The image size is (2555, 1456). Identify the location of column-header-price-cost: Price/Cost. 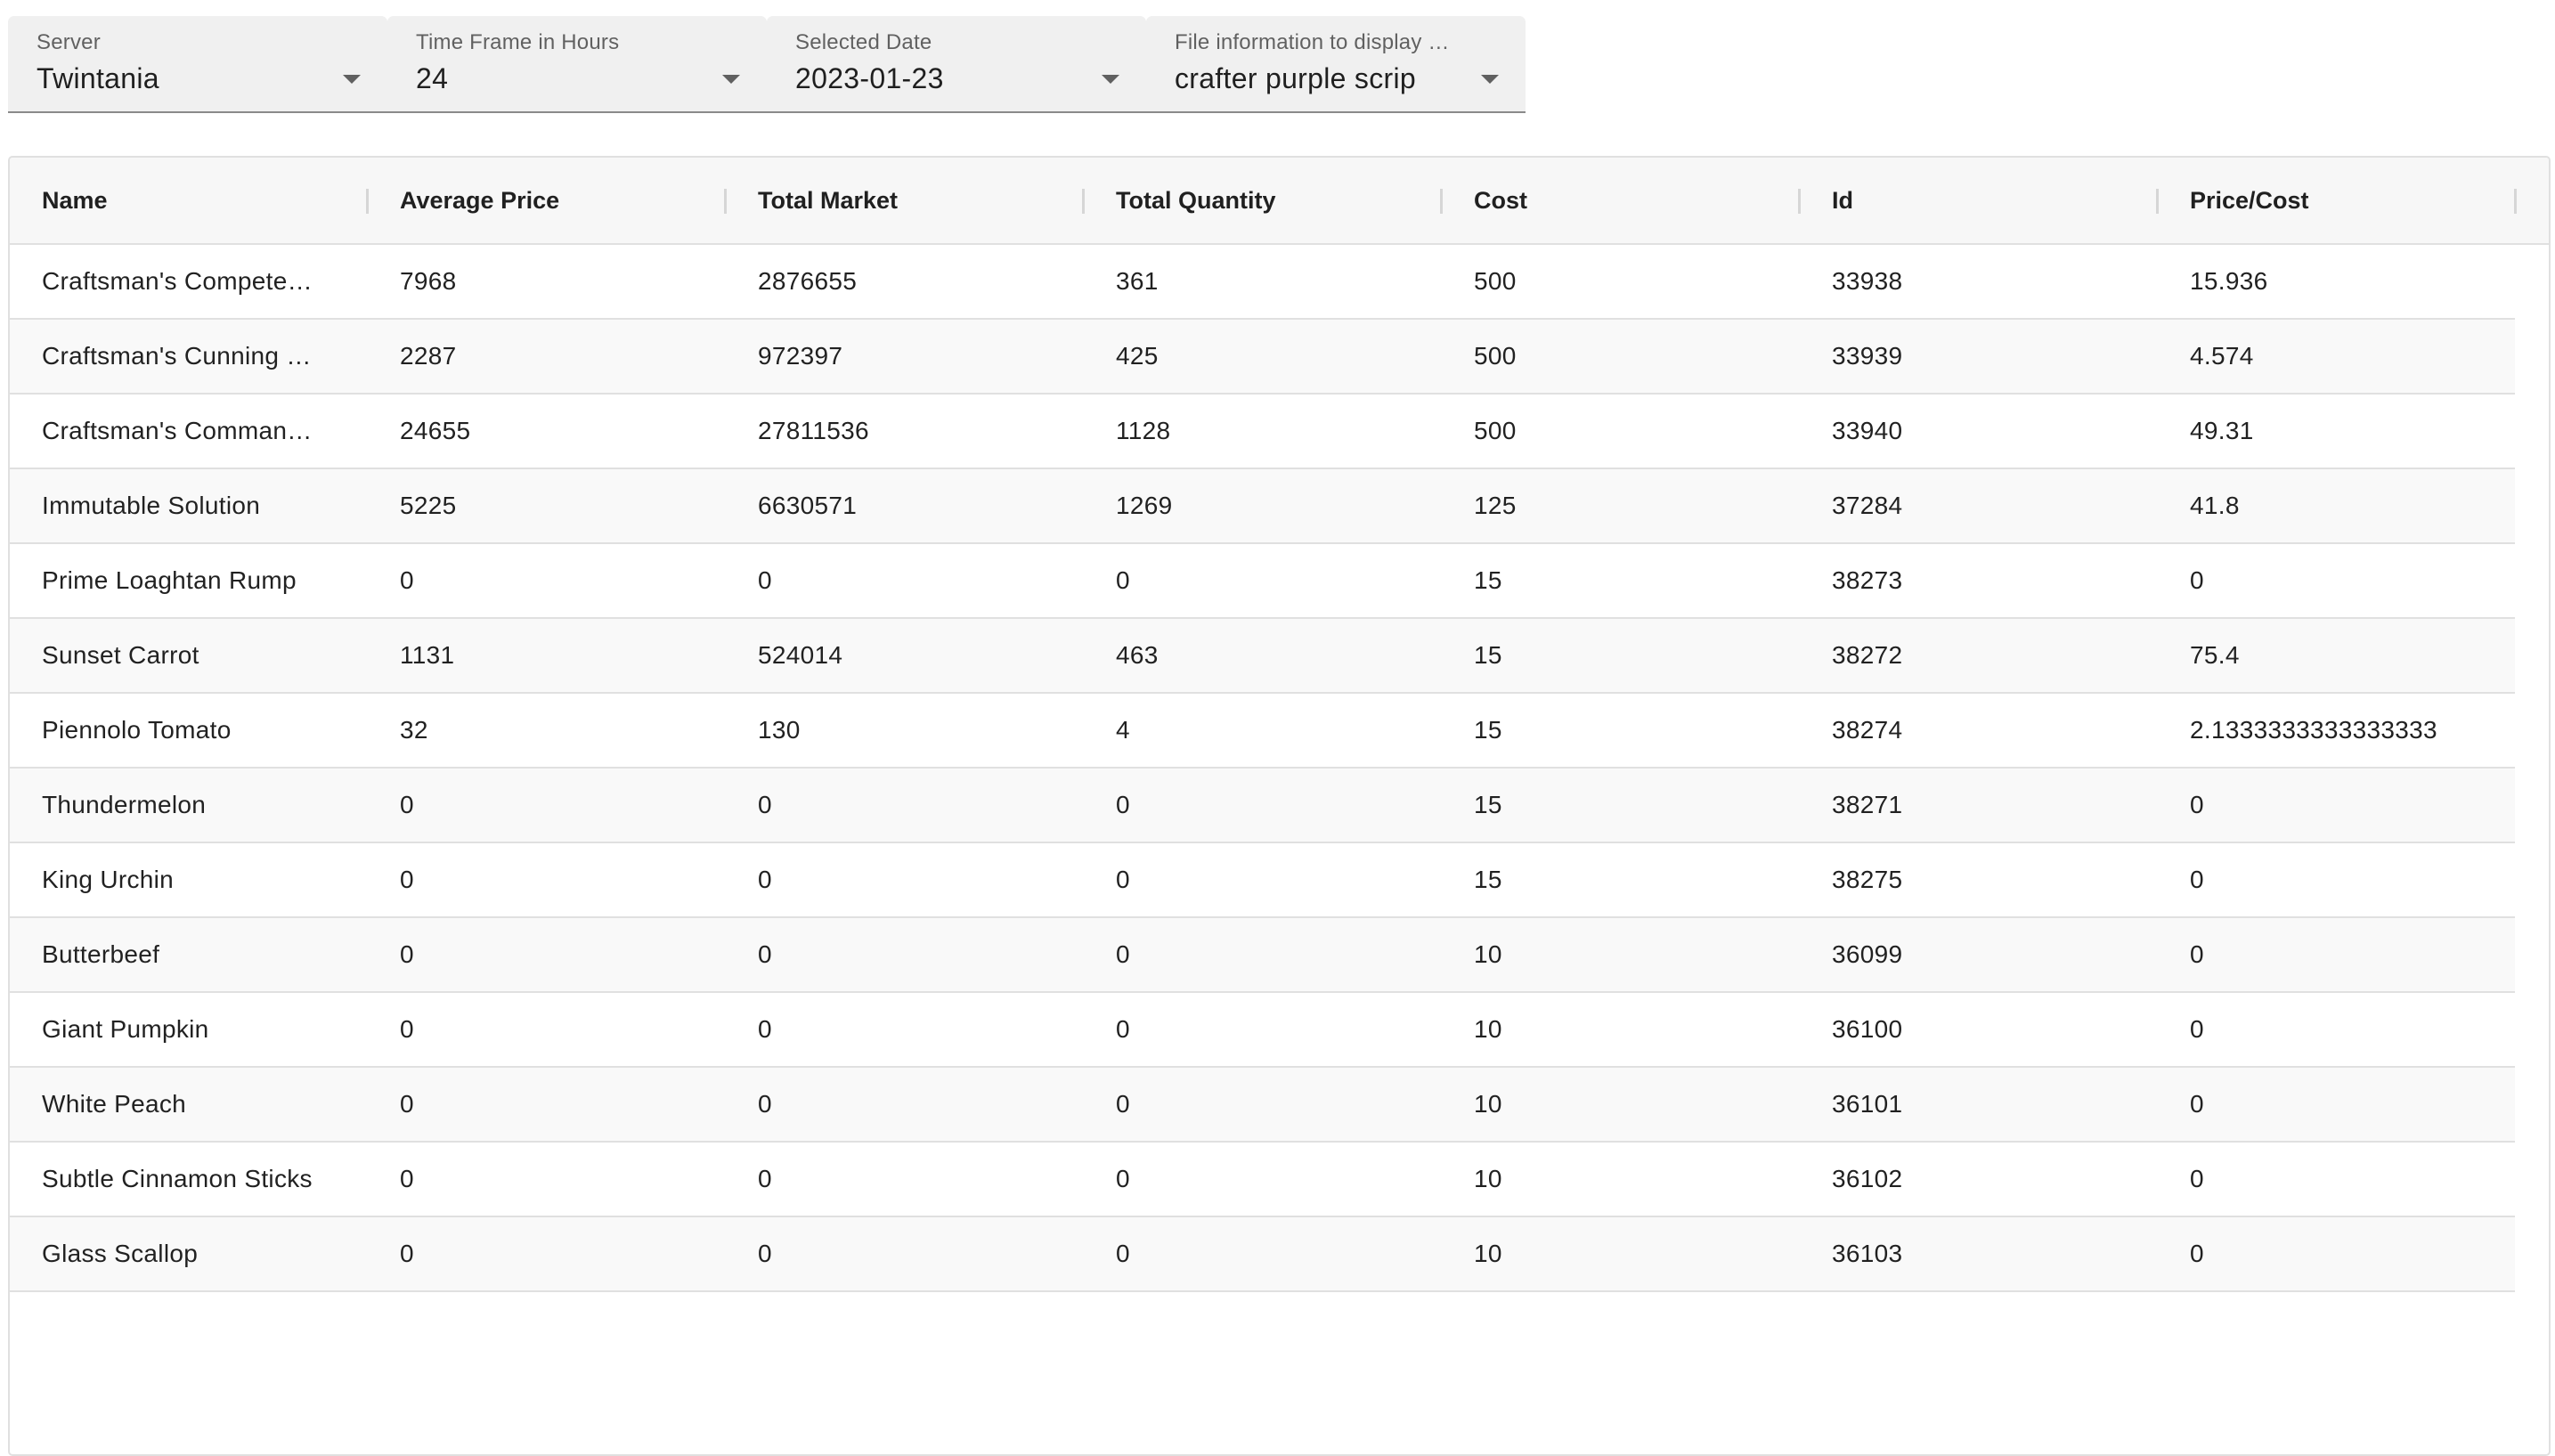
(2337, 200).